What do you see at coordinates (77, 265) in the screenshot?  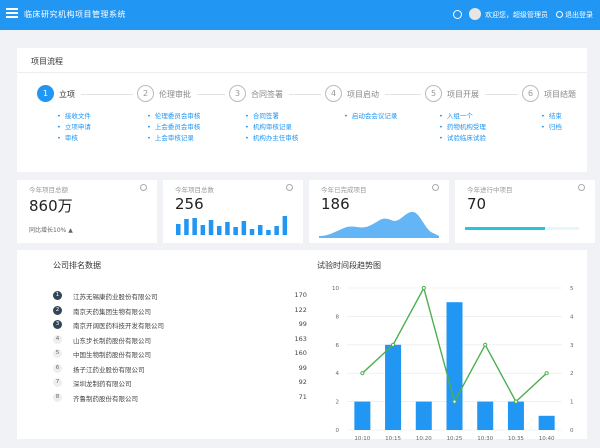 I see `ranking-title: 公司排名数据` at bounding box center [77, 265].